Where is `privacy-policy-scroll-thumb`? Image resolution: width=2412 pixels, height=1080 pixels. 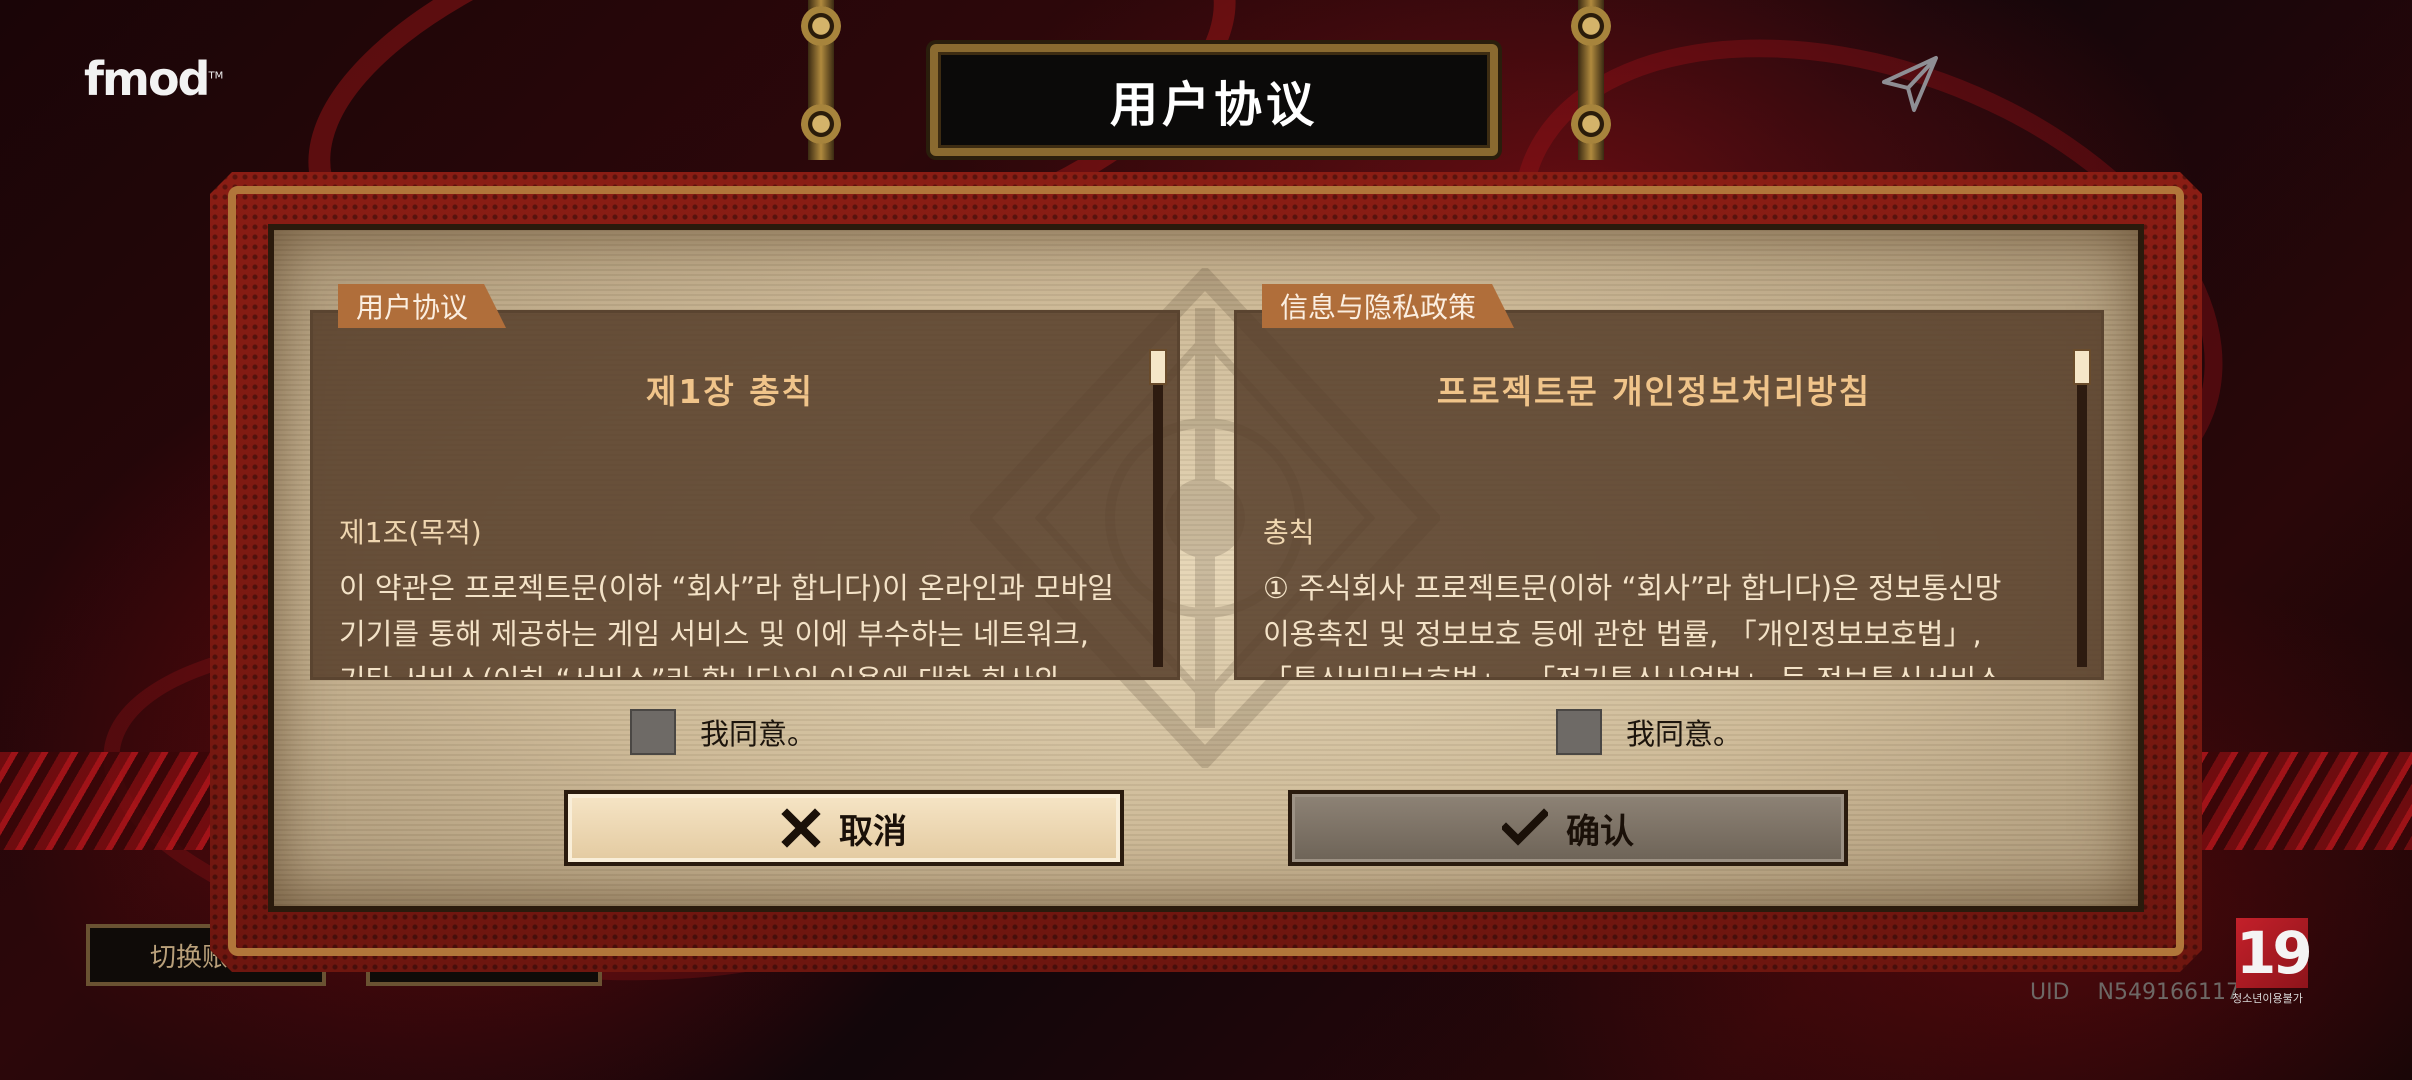 privacy-policy-scroll-thumb is located at coordinates (2082, 367).